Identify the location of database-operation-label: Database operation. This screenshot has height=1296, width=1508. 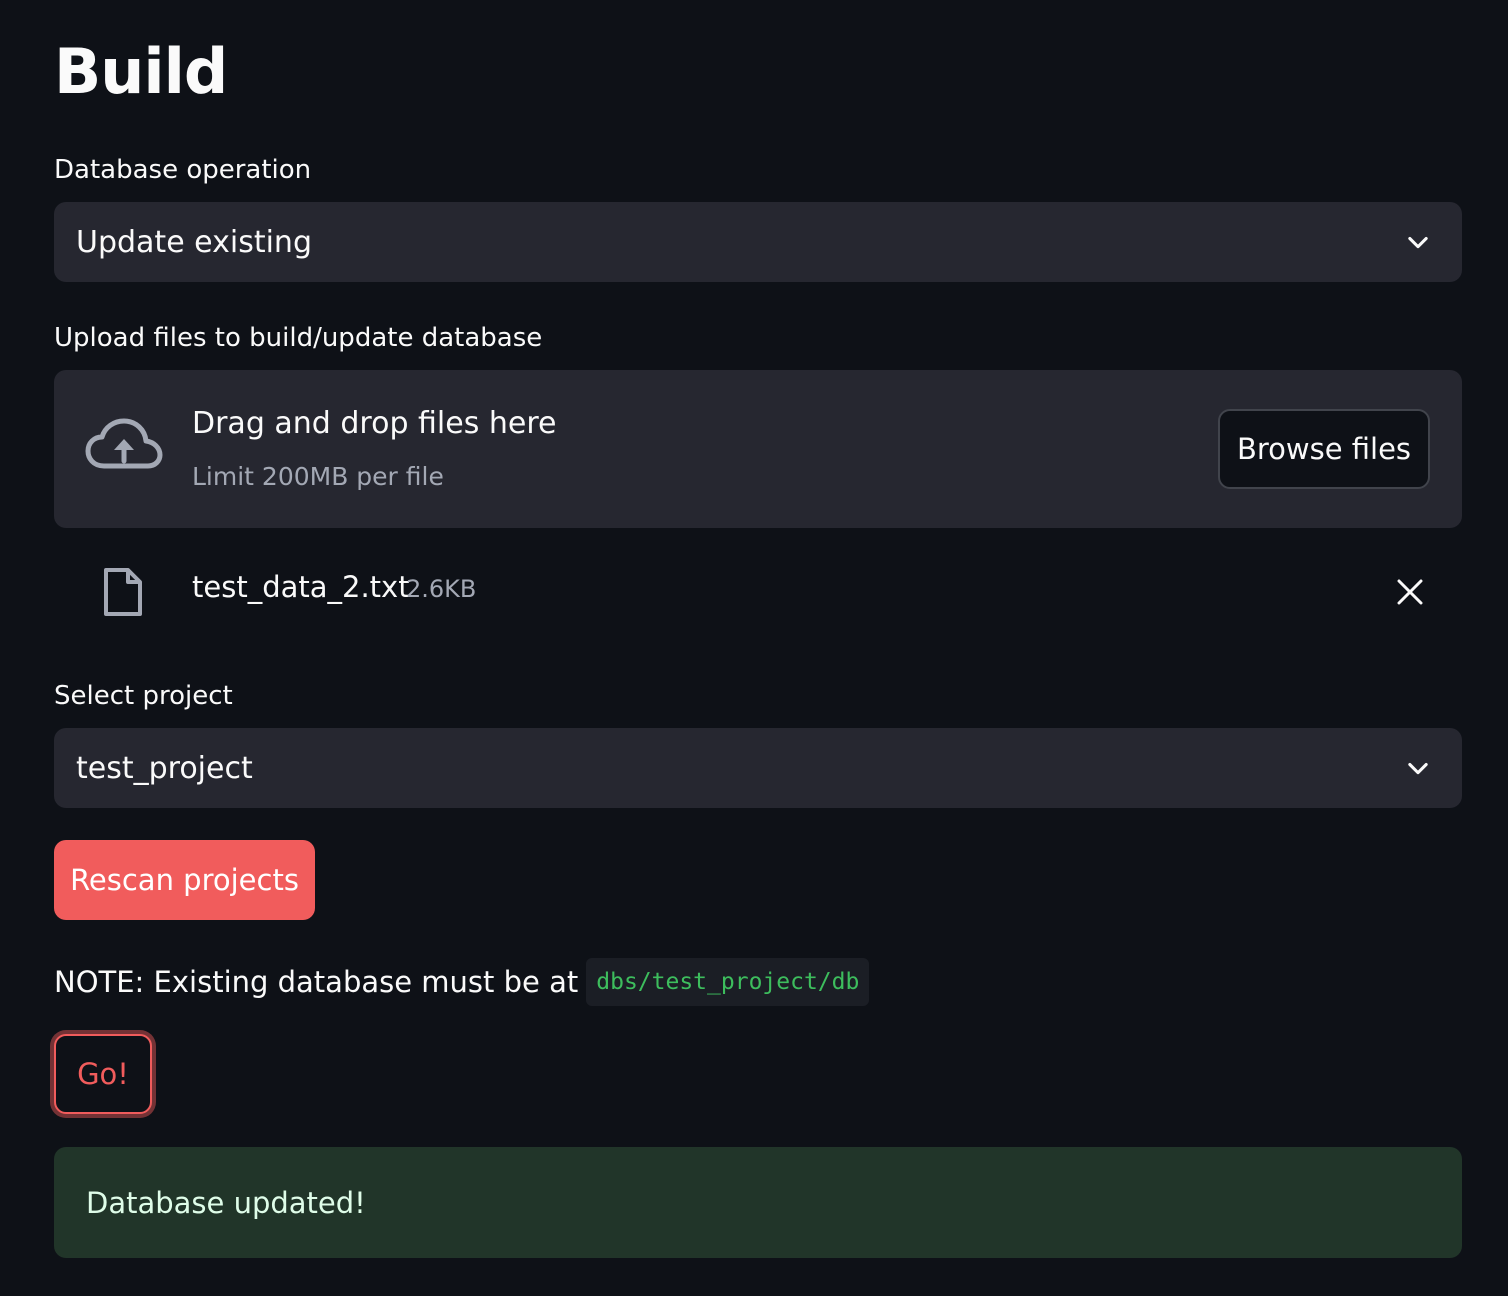
(183, 170).